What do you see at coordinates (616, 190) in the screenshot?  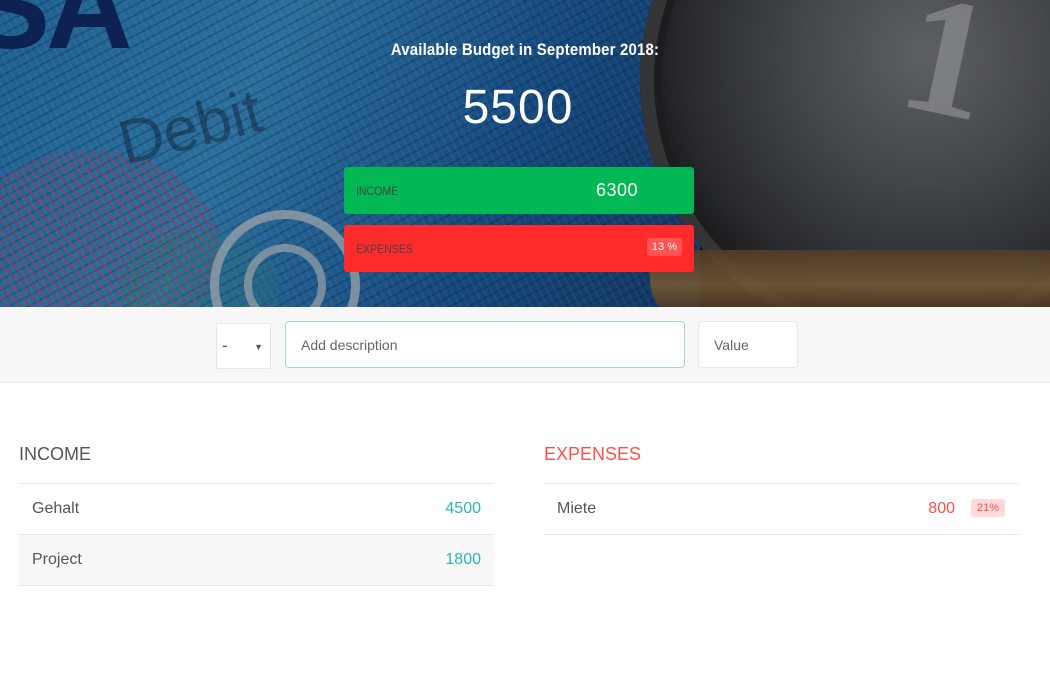 I see `budget-income-value: 6300` at bounding box center [616, 190].